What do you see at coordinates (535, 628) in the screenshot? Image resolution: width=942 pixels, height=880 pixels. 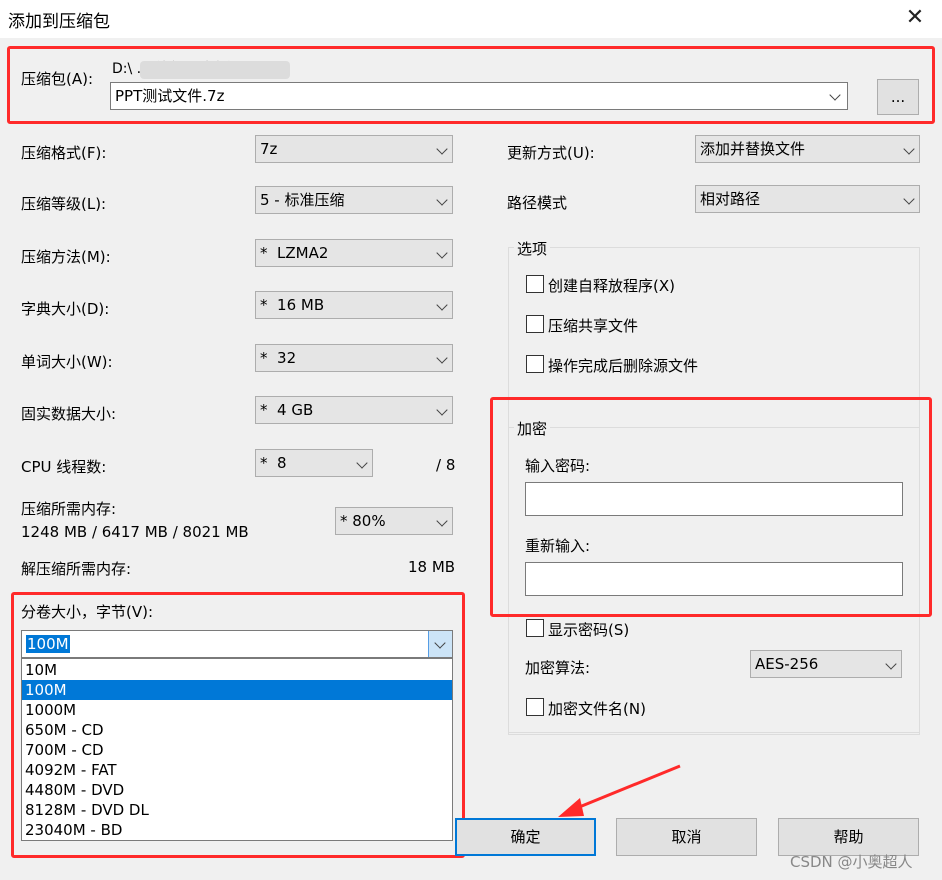 I see `show-password-checkbox` at bounding box center [535, 628].